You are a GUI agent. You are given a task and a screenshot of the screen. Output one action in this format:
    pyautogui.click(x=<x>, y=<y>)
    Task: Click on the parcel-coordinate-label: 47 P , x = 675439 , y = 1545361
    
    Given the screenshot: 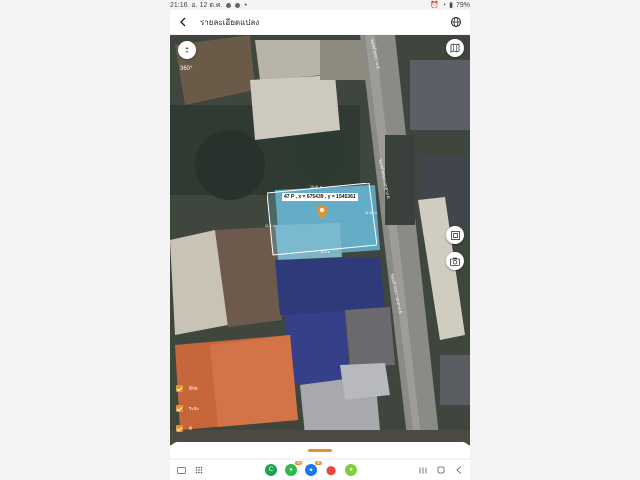 What is the action you would take?
    pyautogui.click(x=320, y=197)
    